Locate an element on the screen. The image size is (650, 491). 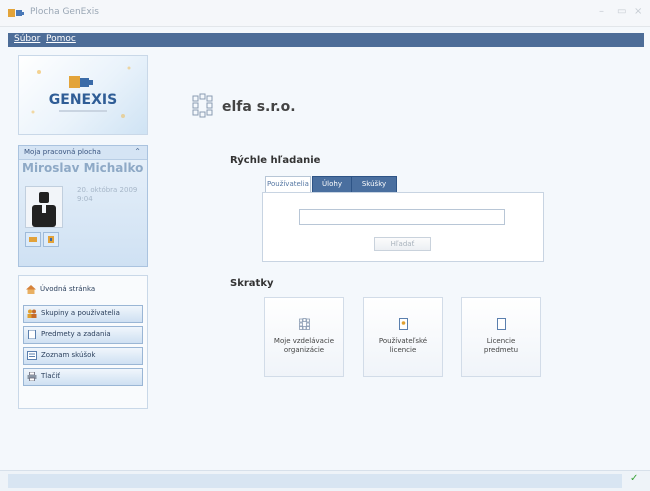
shortcut-tile-label: Používateľské licencie is located at coordinates (403, 345).